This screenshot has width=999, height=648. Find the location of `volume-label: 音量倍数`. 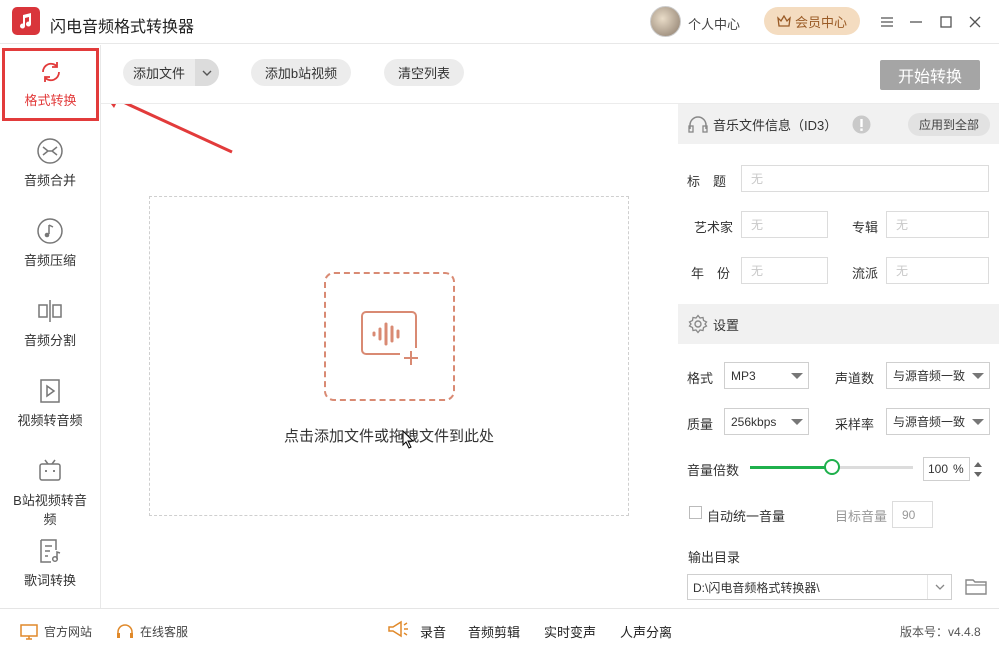

volume-label: 音量倍数 is located at coordinates (713, 470).